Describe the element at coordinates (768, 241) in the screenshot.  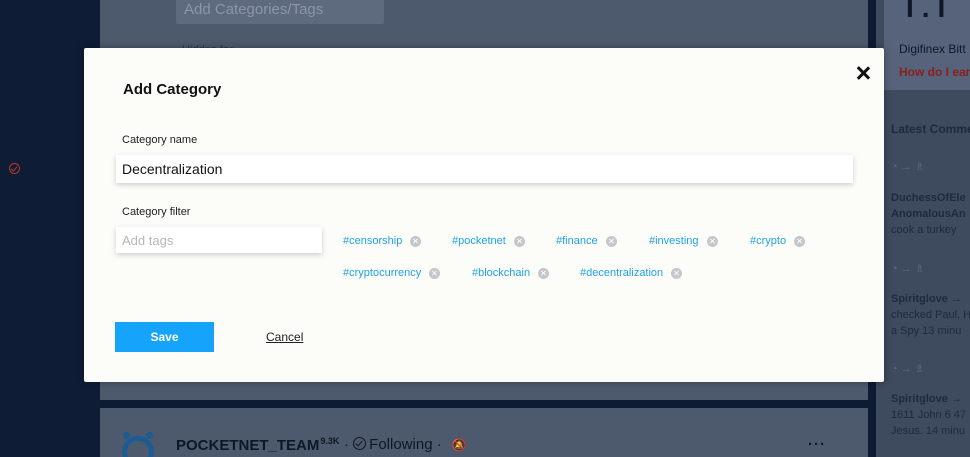
I see `tag-label: #crypto` at that location.